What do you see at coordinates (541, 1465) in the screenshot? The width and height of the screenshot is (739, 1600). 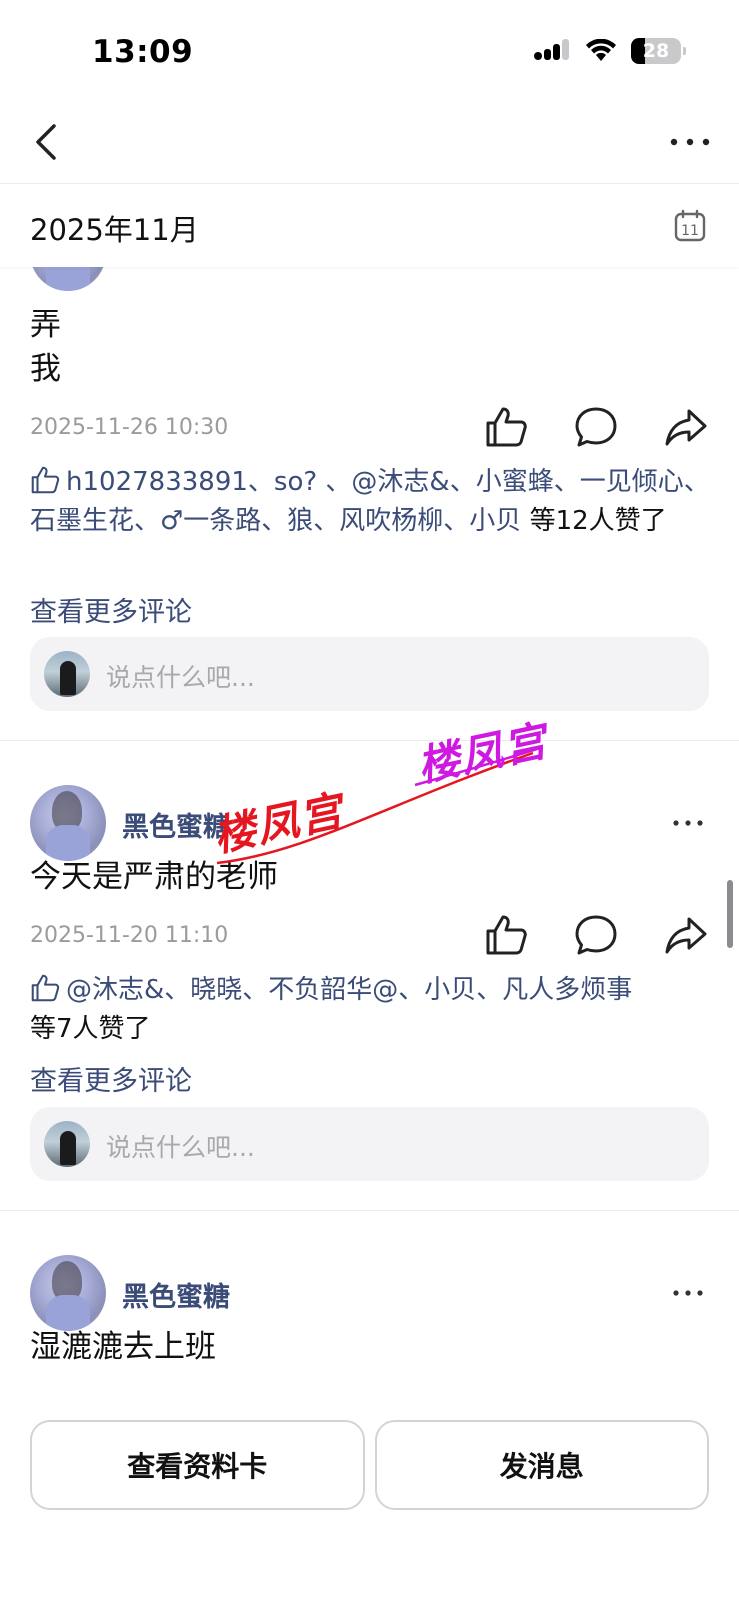 I see `send-message-button: 发消息` at bounding box center [541, 1465].